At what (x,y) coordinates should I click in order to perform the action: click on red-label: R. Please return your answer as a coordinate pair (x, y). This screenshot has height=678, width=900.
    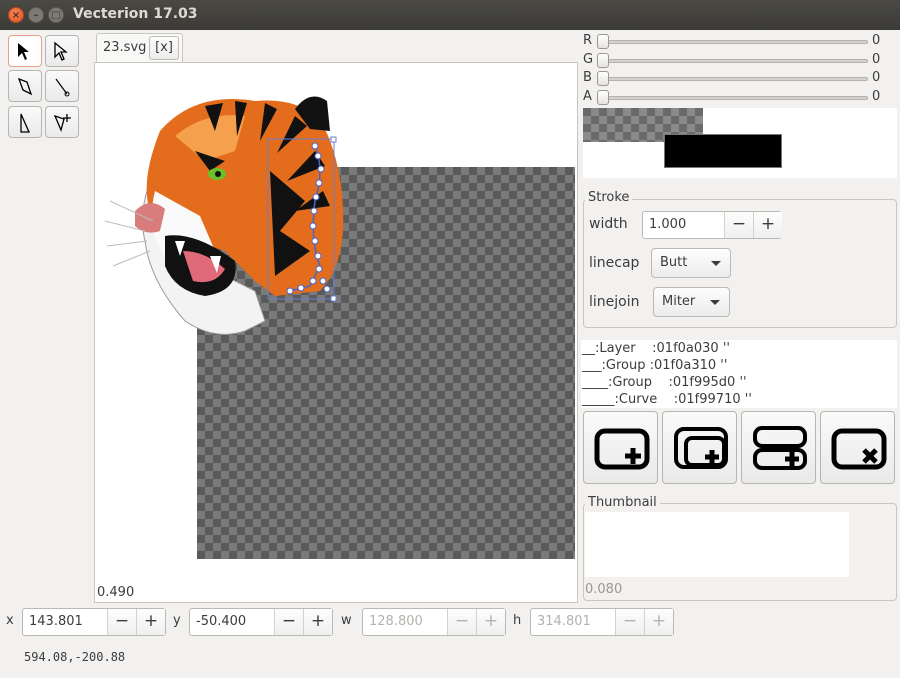
    Looking at the image, I should click on (588, 40).